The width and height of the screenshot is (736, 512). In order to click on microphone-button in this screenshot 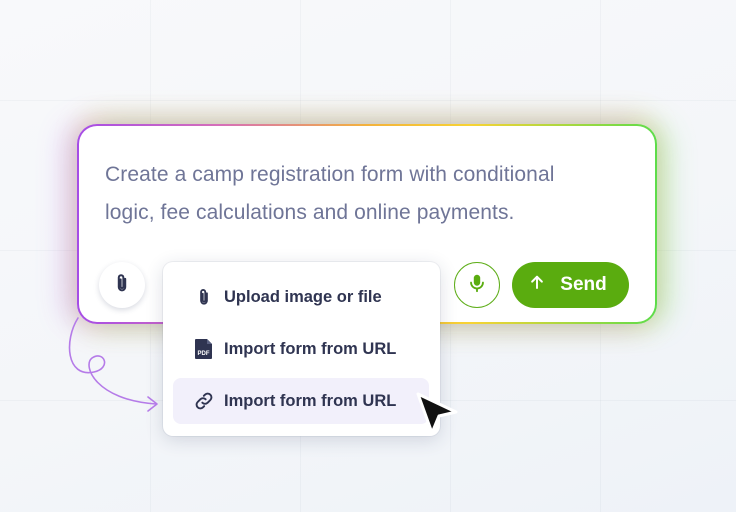, I will do `click(477, 285)`.